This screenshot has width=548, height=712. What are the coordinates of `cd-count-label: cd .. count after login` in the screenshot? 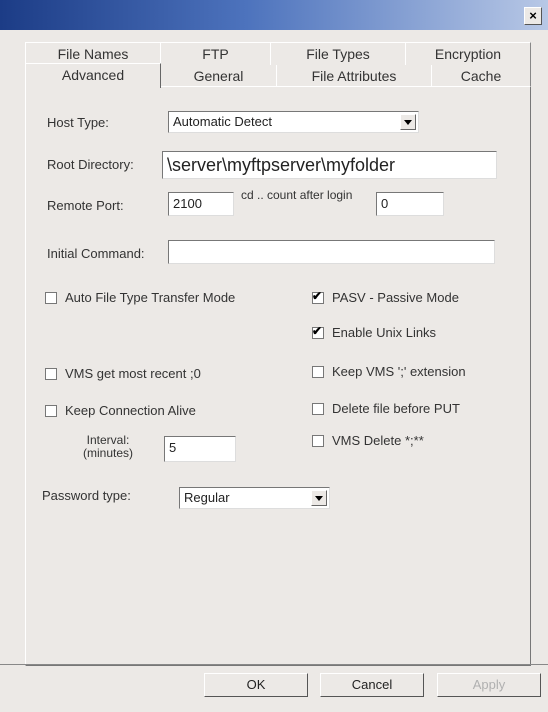 It's located at (297, 195).